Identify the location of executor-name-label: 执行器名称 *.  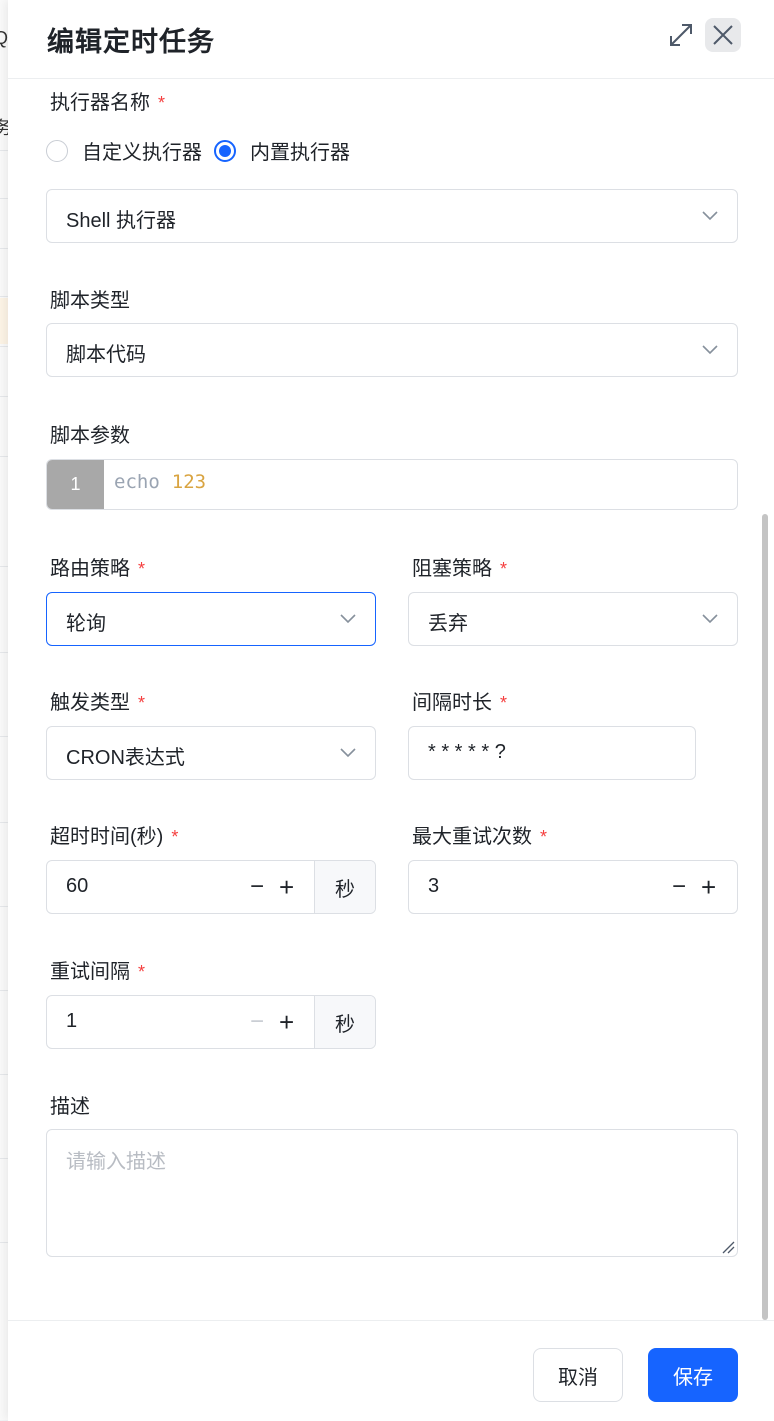
(108, 103).